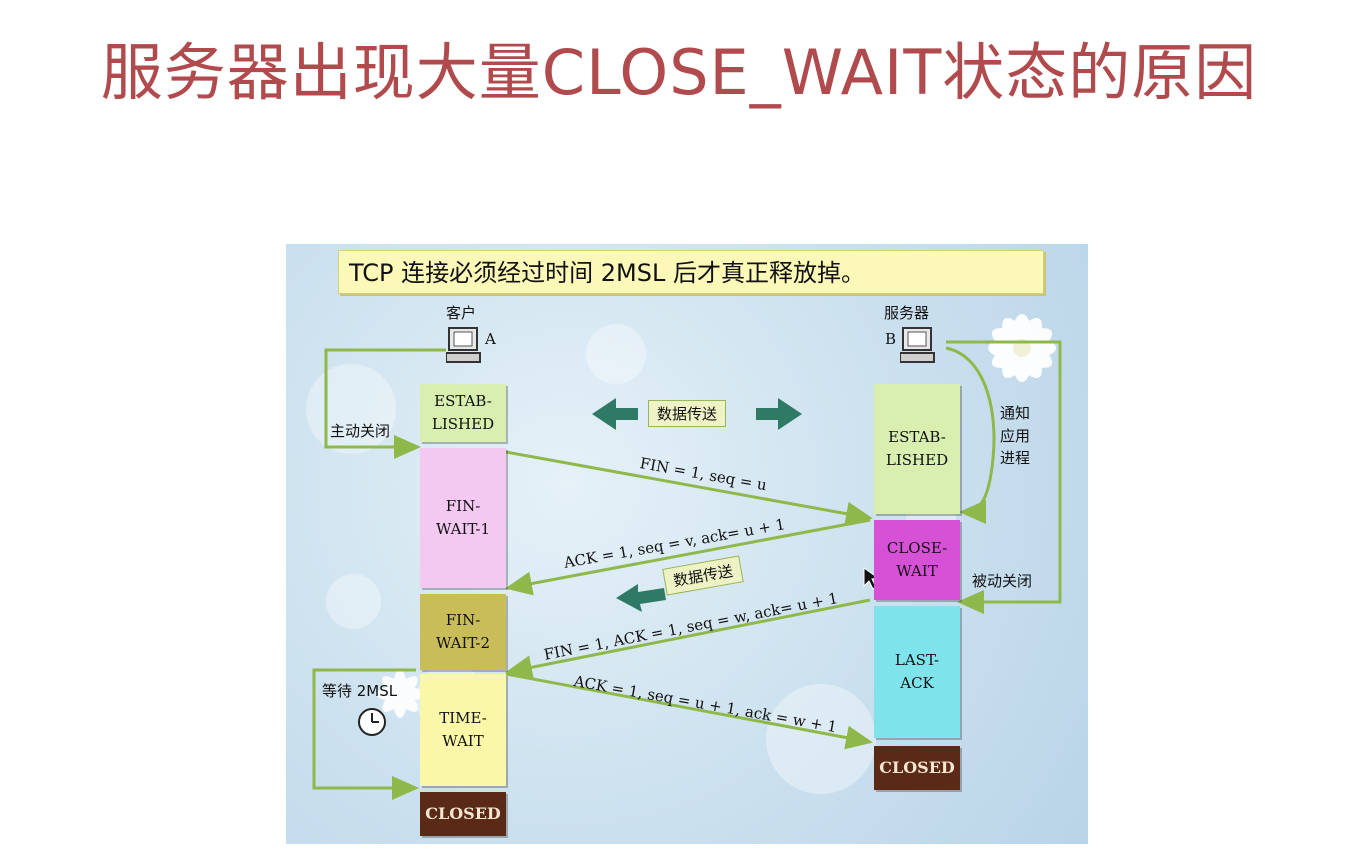 The width and height of the screenshot is (1358, 856). Describe the element at coordinates (463, 814) in the screenshot. I see `client-state-closed: CLOSED` at that location.